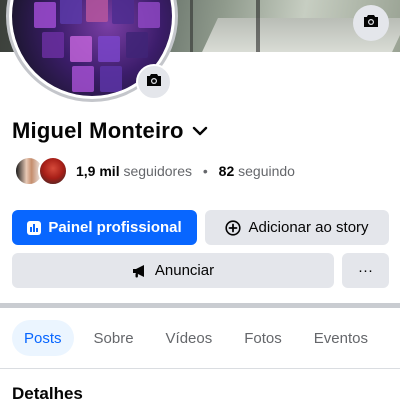  What do you see at coordinates (115, 227) in the screenshot?
I see `professional-dashboard-label: Painel profissional` at bounding box center [115, 227].